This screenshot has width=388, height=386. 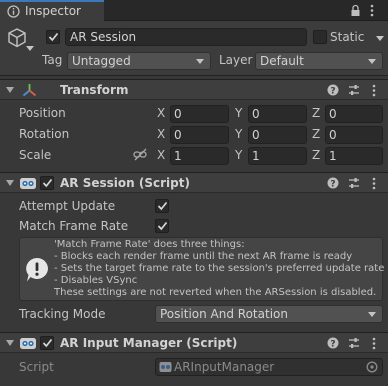 I want to click on ar-session-foldout-icon, so click(x=10, y=183).